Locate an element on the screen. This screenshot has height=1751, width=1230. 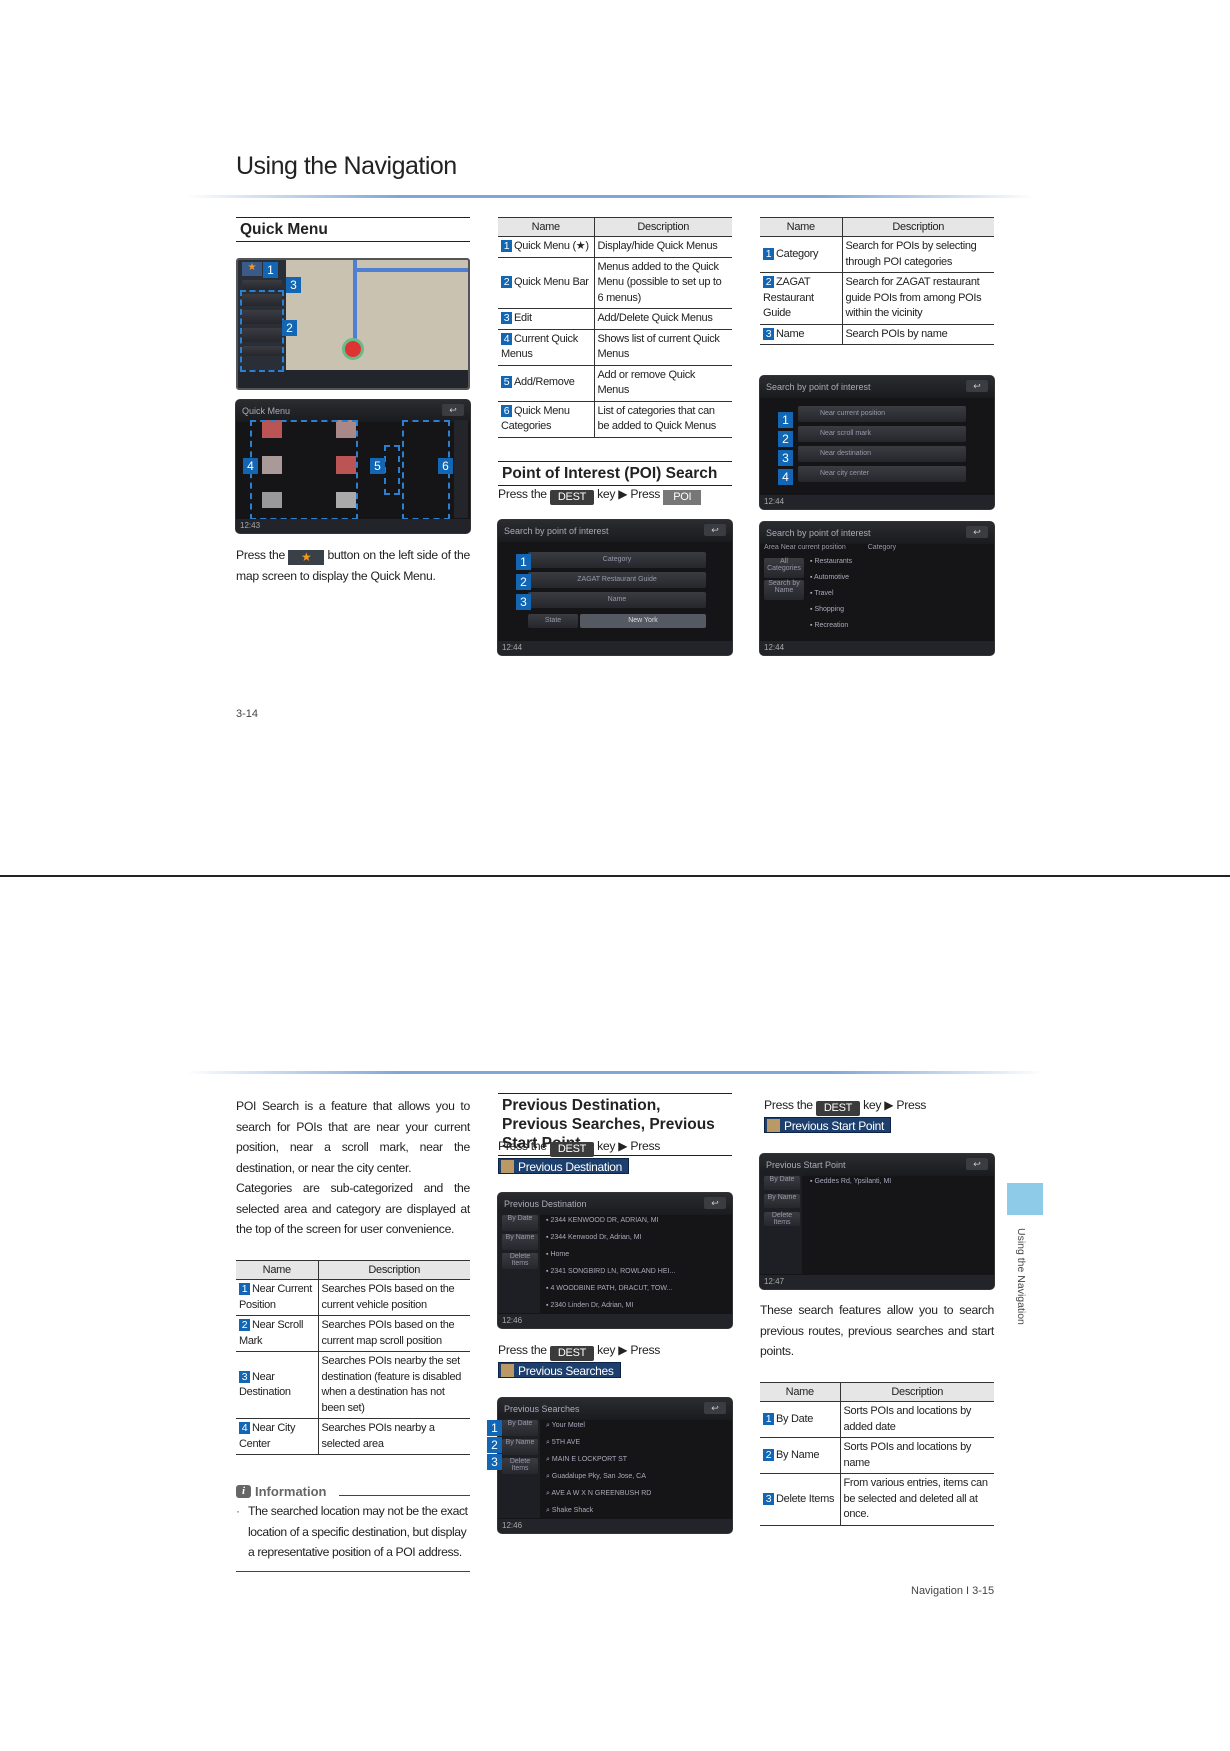
row-name: 4 Current Quick Menus is located at coordinates (546, 347).